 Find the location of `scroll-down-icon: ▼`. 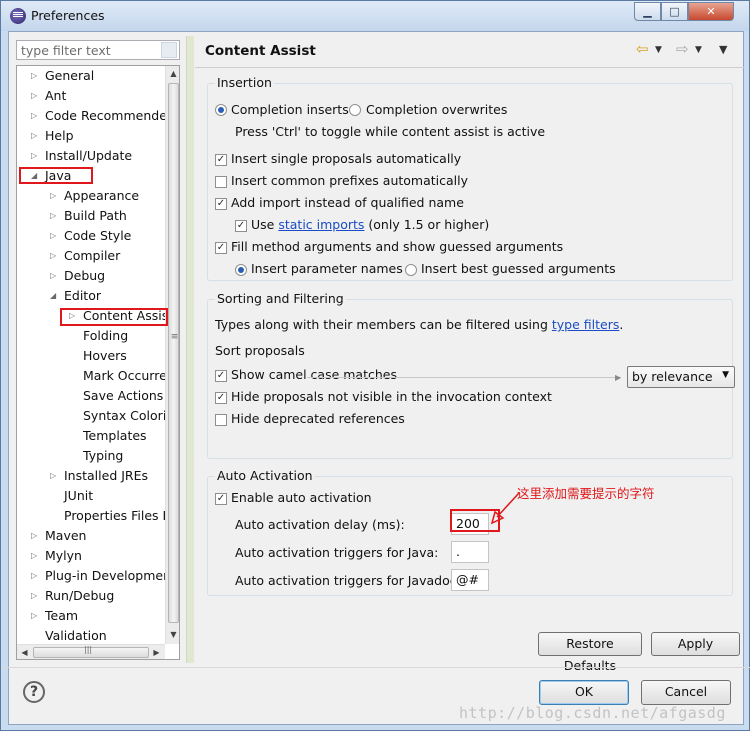

scroll-down-icon: ▼ is located at coordinates (172, 635).